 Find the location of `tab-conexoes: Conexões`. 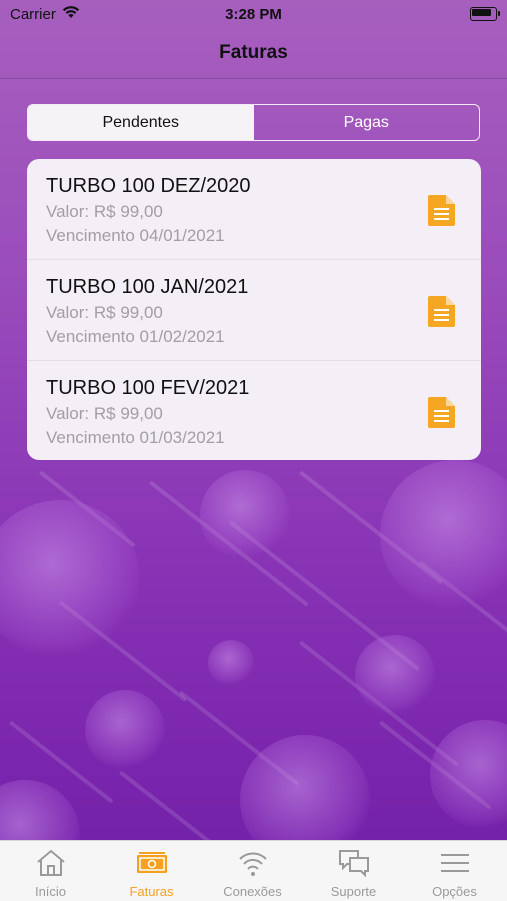

tab-conexoes: Conexões is located at coordinates (252, 871).